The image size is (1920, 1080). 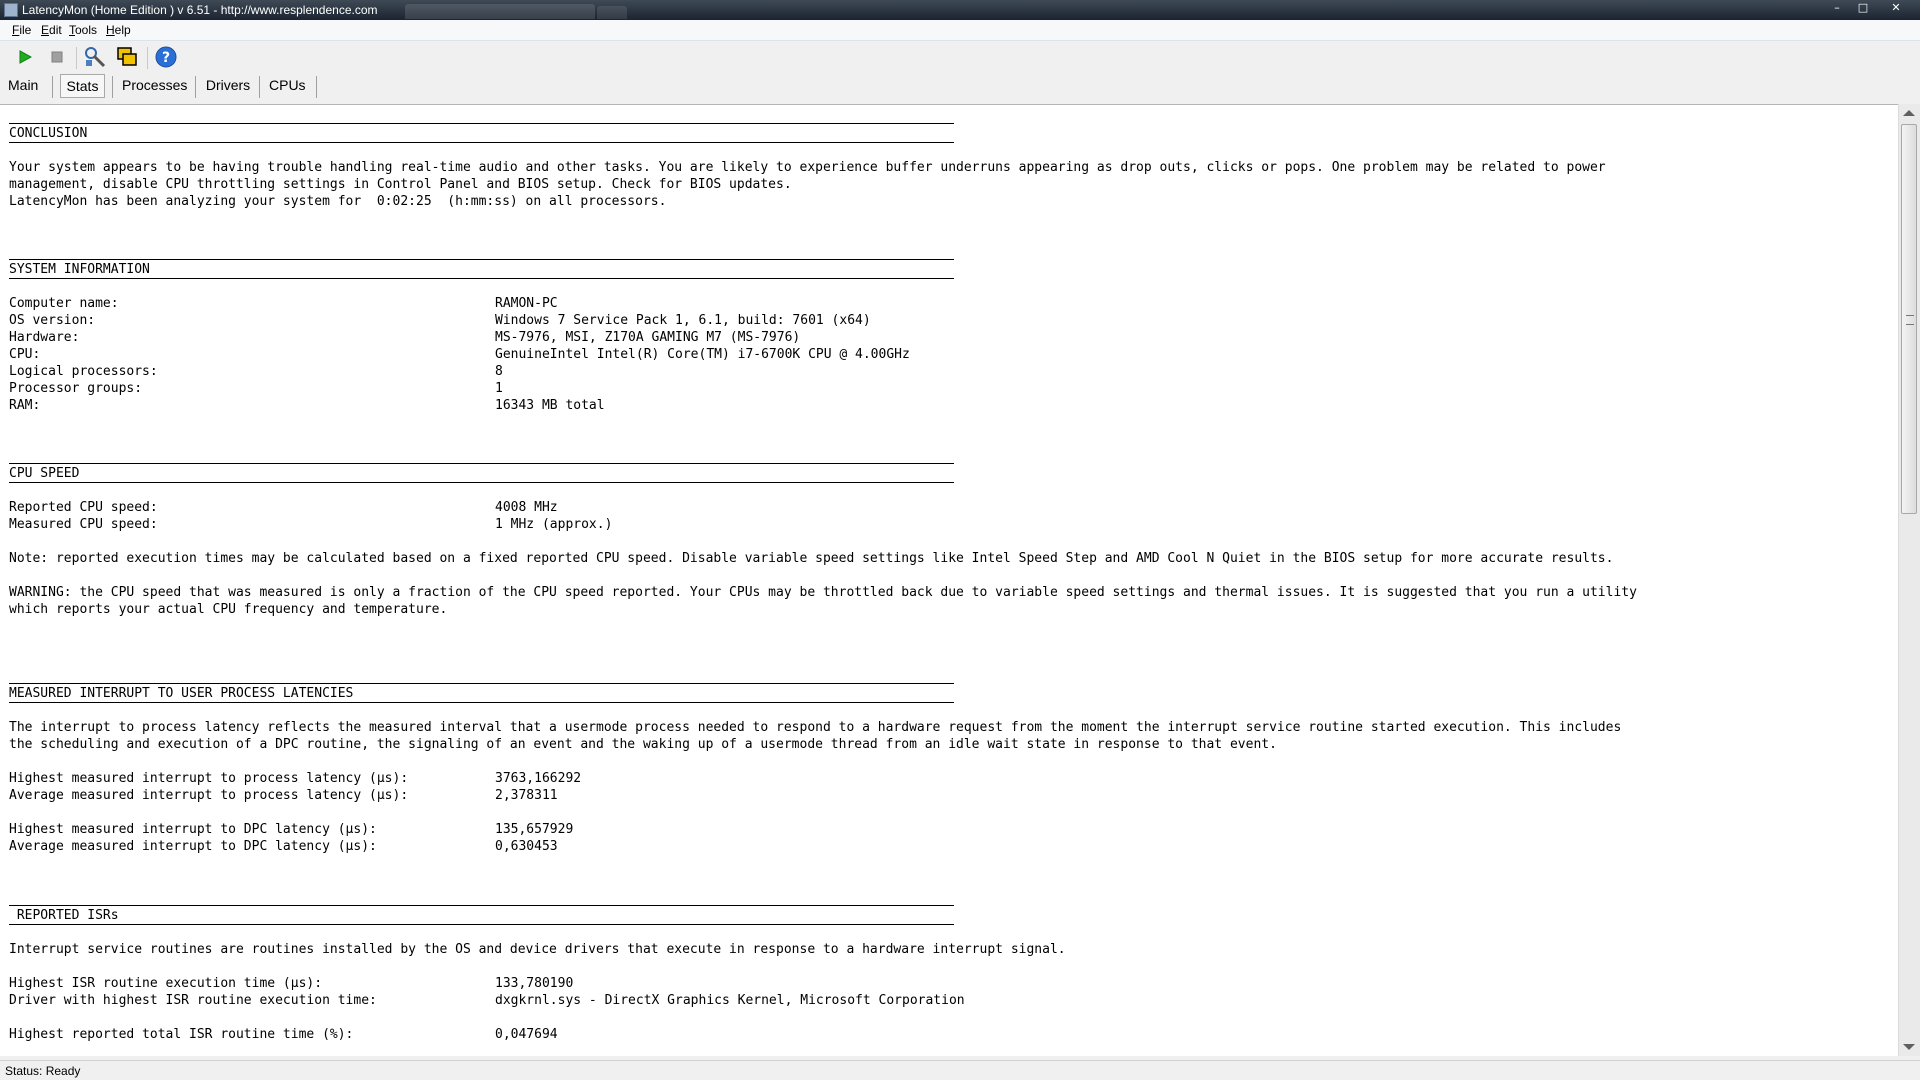 What do you see at coordinates (43, 1071) in the screenshot?
I see `status-text: Status: Ready` at bounding box center [43, 1071].